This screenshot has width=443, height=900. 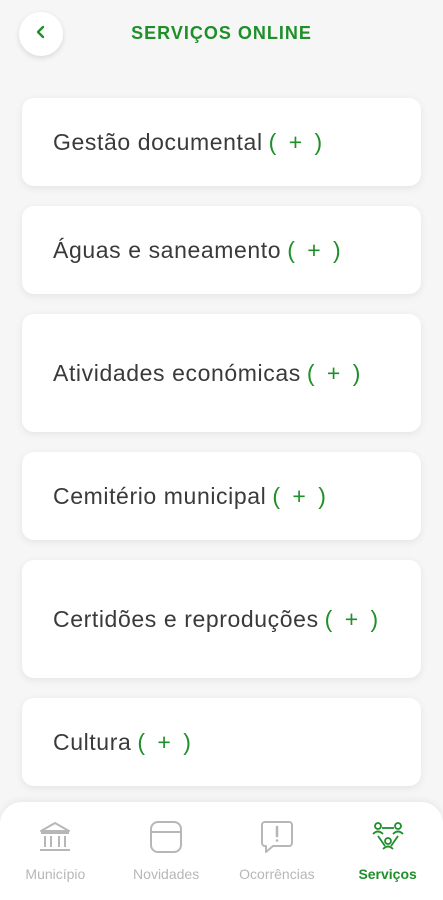 I want to click on service-label: Cemitério municipal, so click(x=160, y=496).